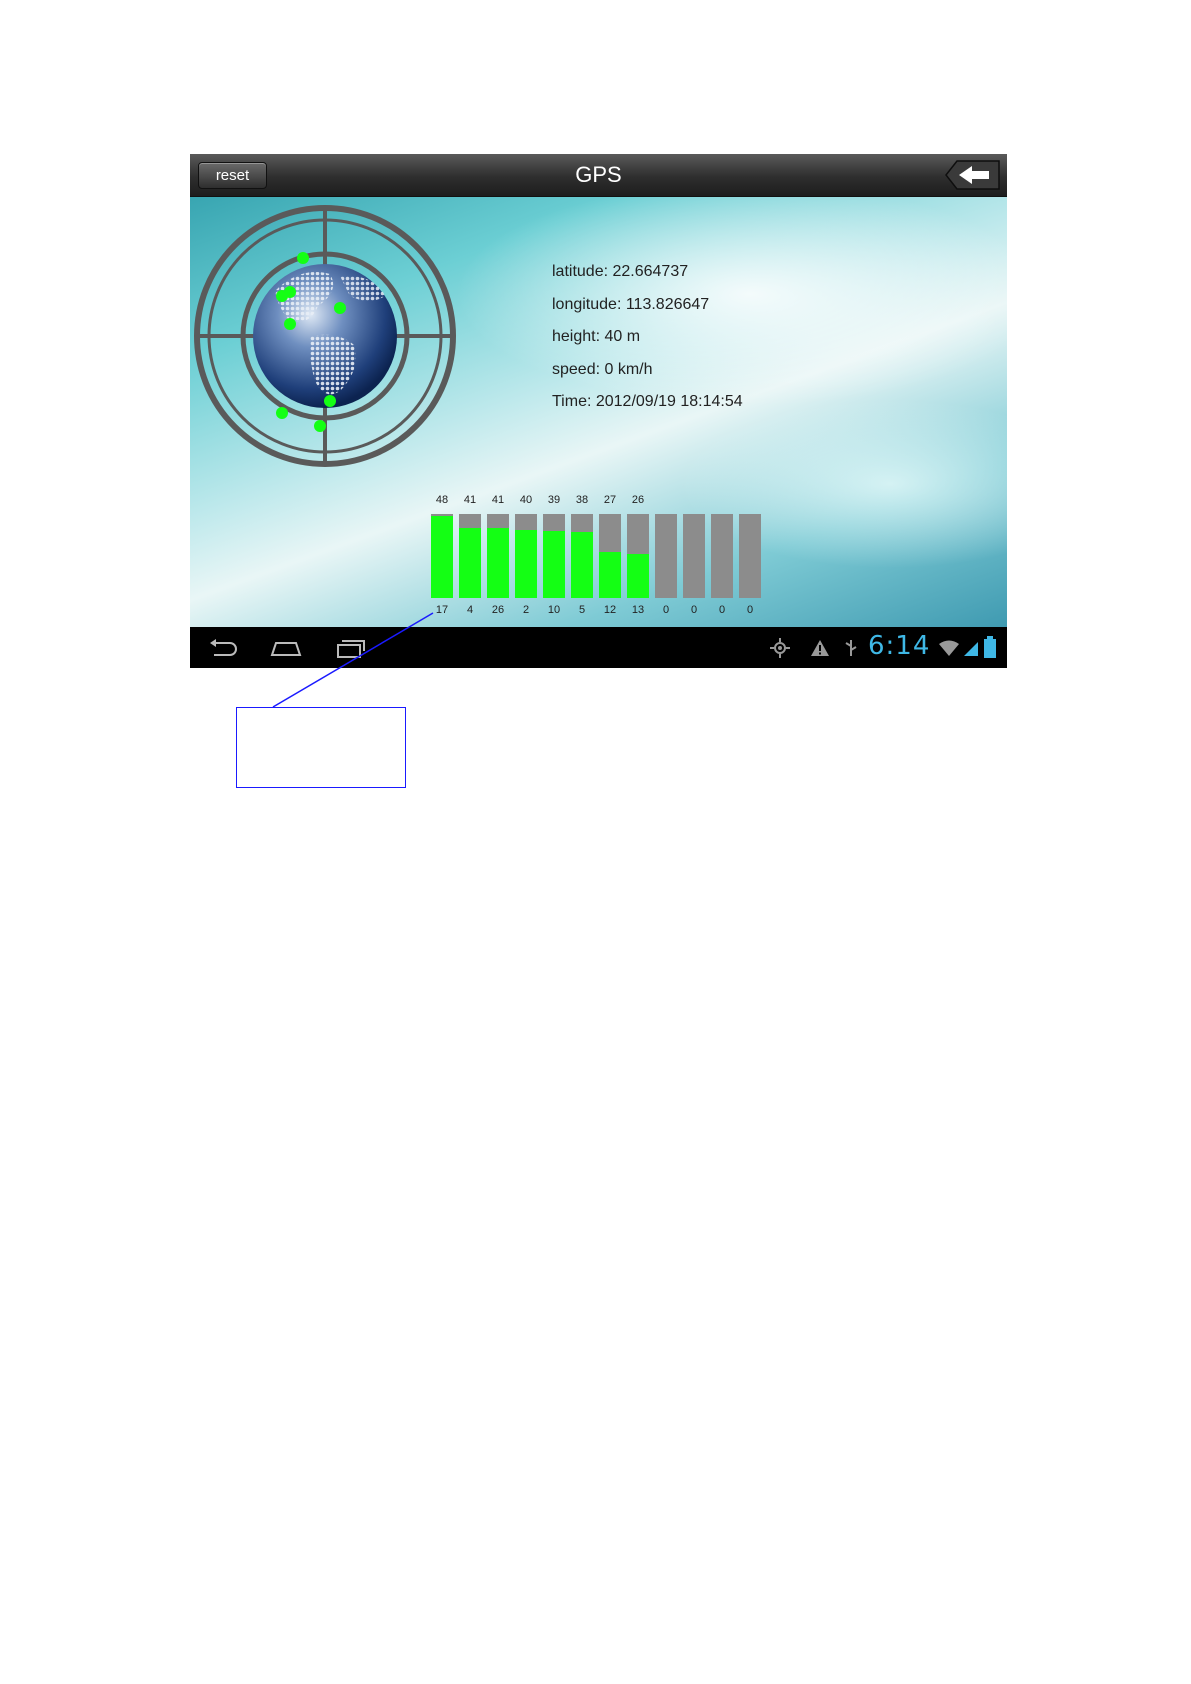 Image resolution: width=1191 pixels, height=1684 pixels. I want to click on status-clock: 6:14, so click(899, 646).